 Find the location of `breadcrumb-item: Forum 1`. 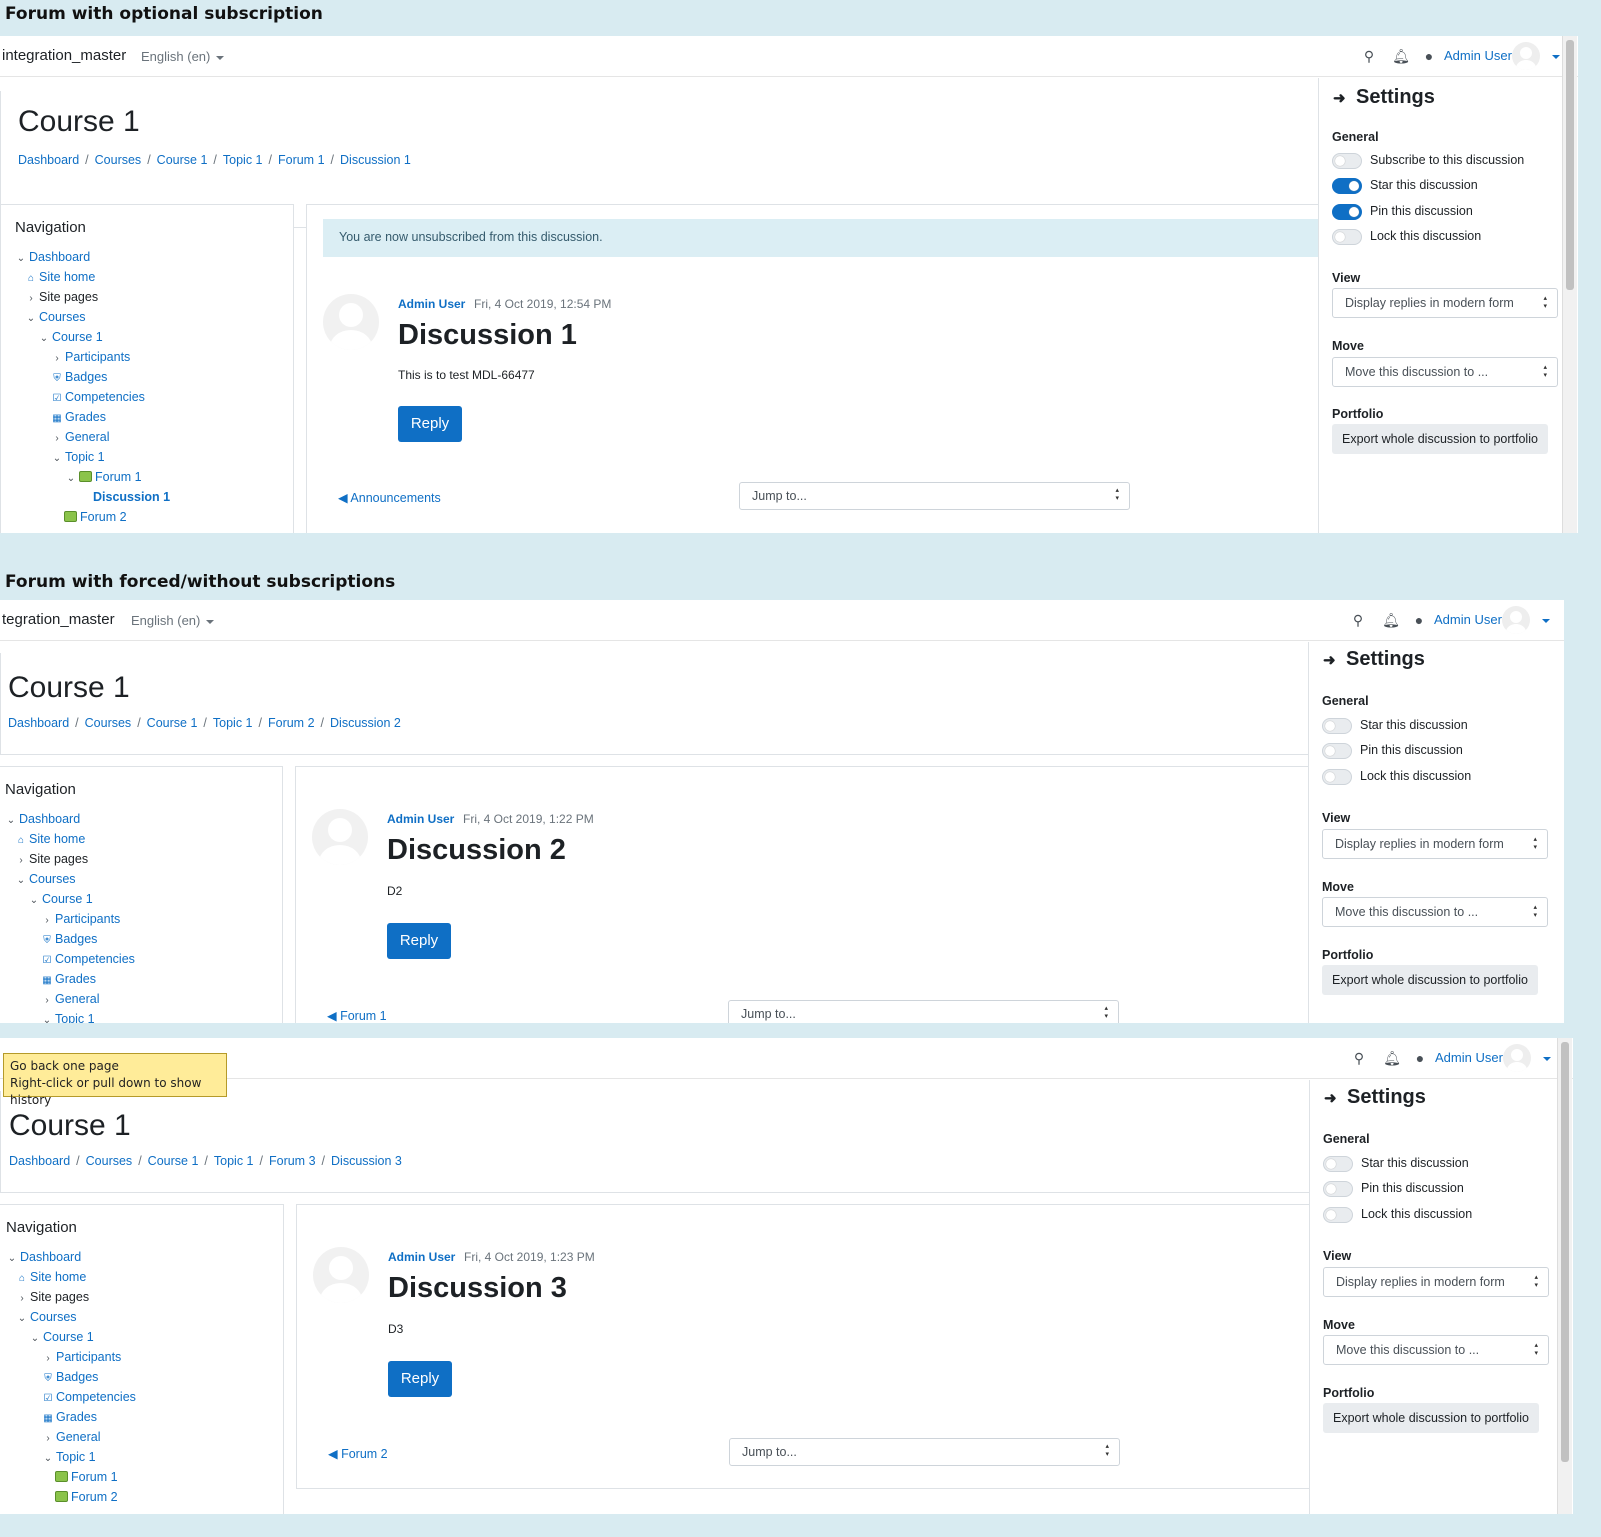

breadcrumb-item: Forum 1 is located at coordinates (301, 160).